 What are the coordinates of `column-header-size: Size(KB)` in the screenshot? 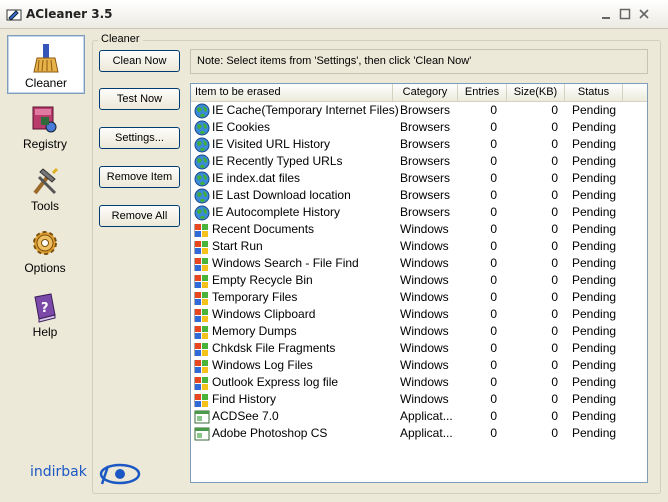 It's located at (536, 92).